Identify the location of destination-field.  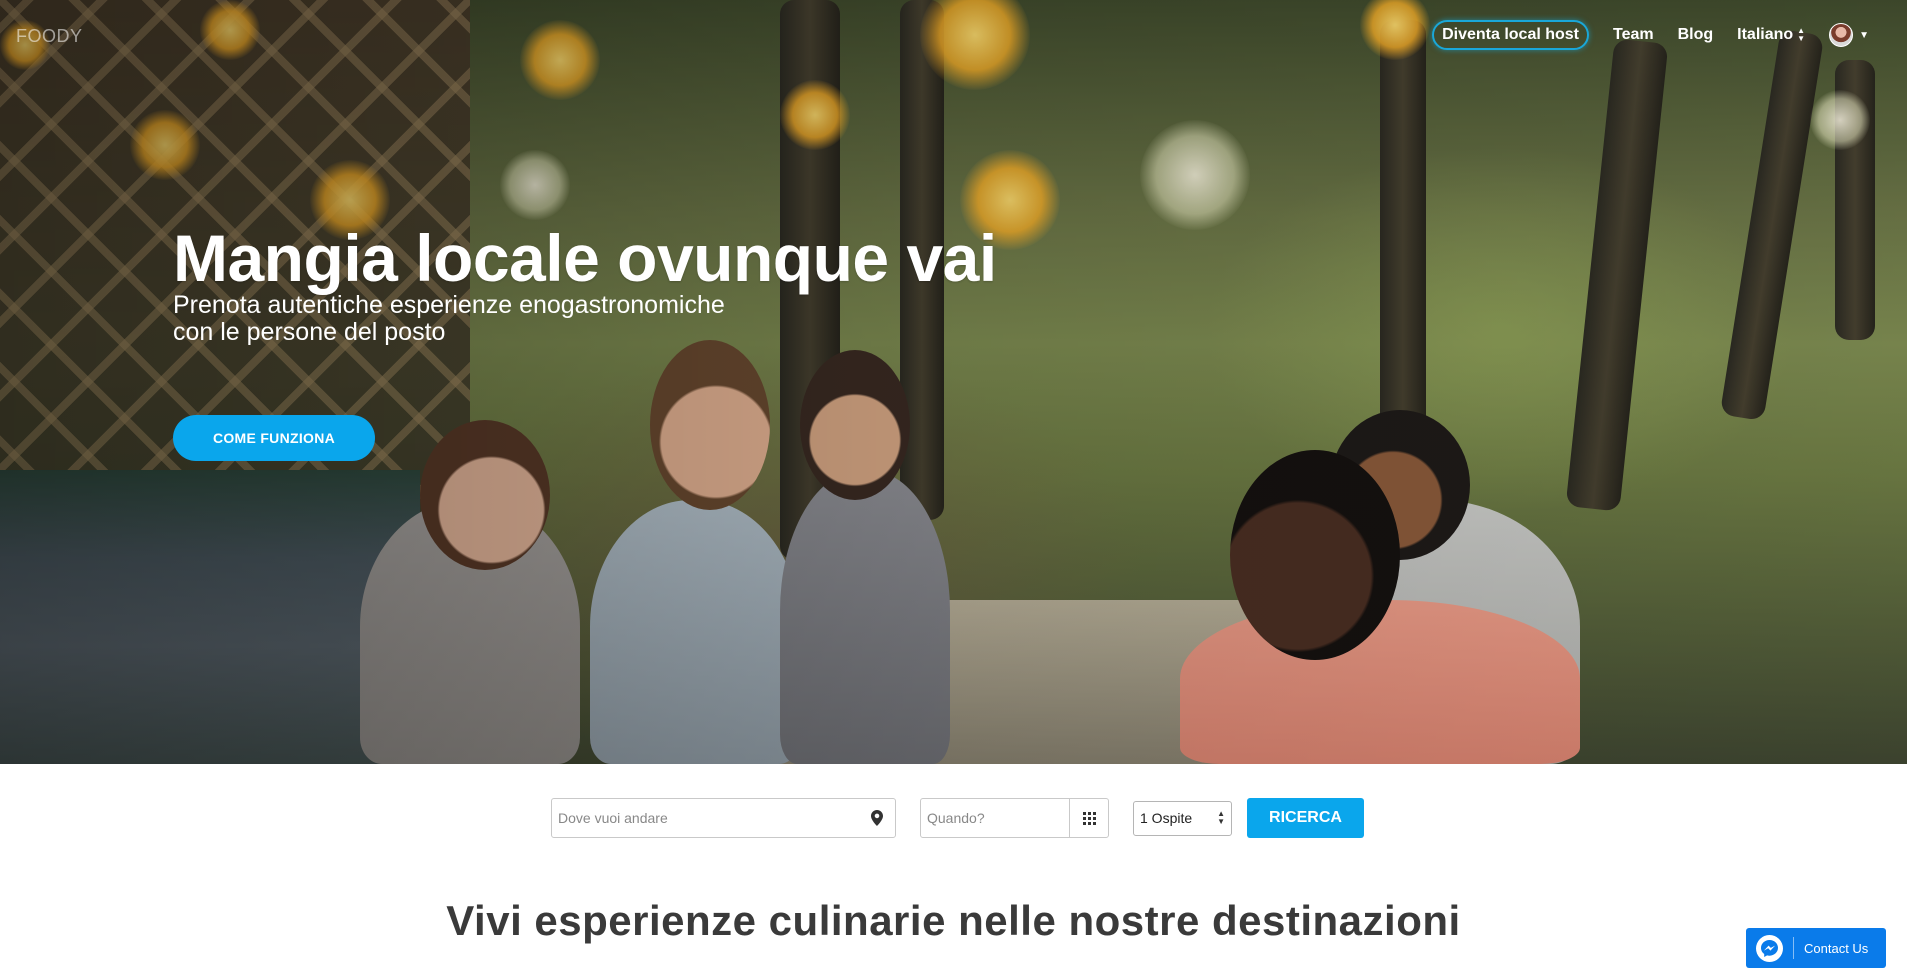
(723, 818).